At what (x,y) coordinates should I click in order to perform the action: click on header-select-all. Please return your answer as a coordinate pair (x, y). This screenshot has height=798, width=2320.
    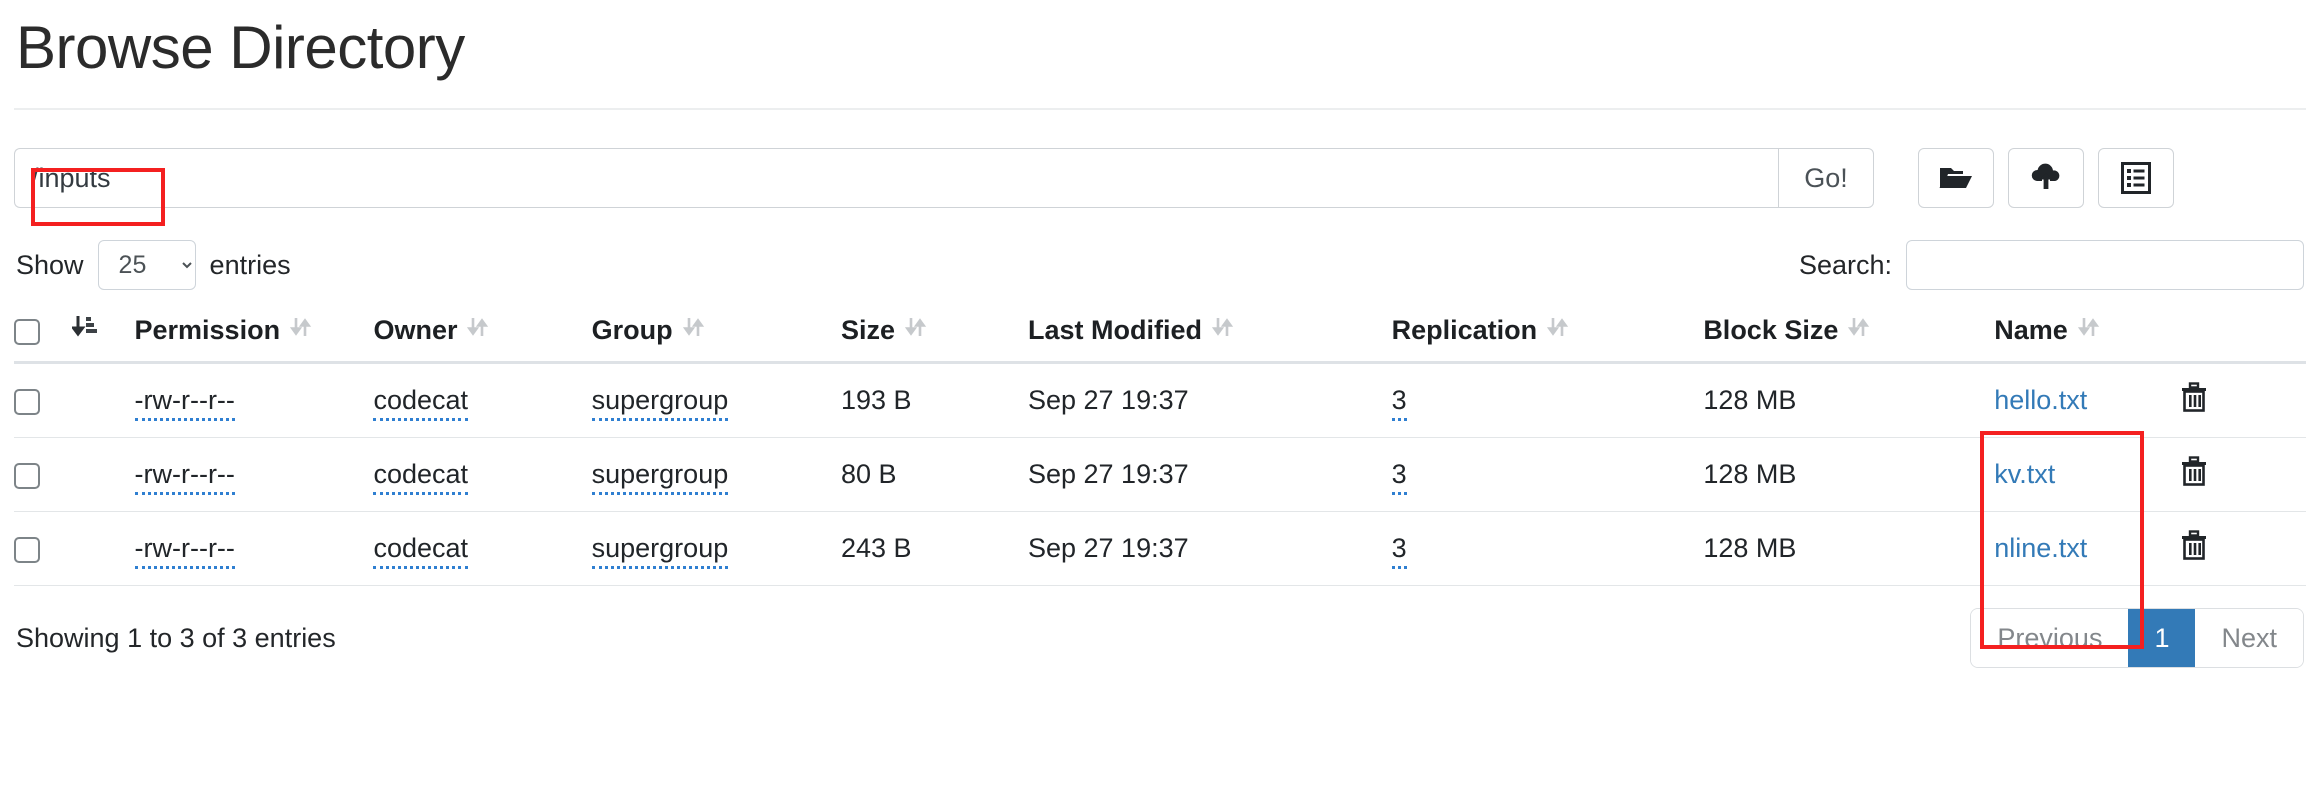
    Looking at the image, I should click on (43, 333).